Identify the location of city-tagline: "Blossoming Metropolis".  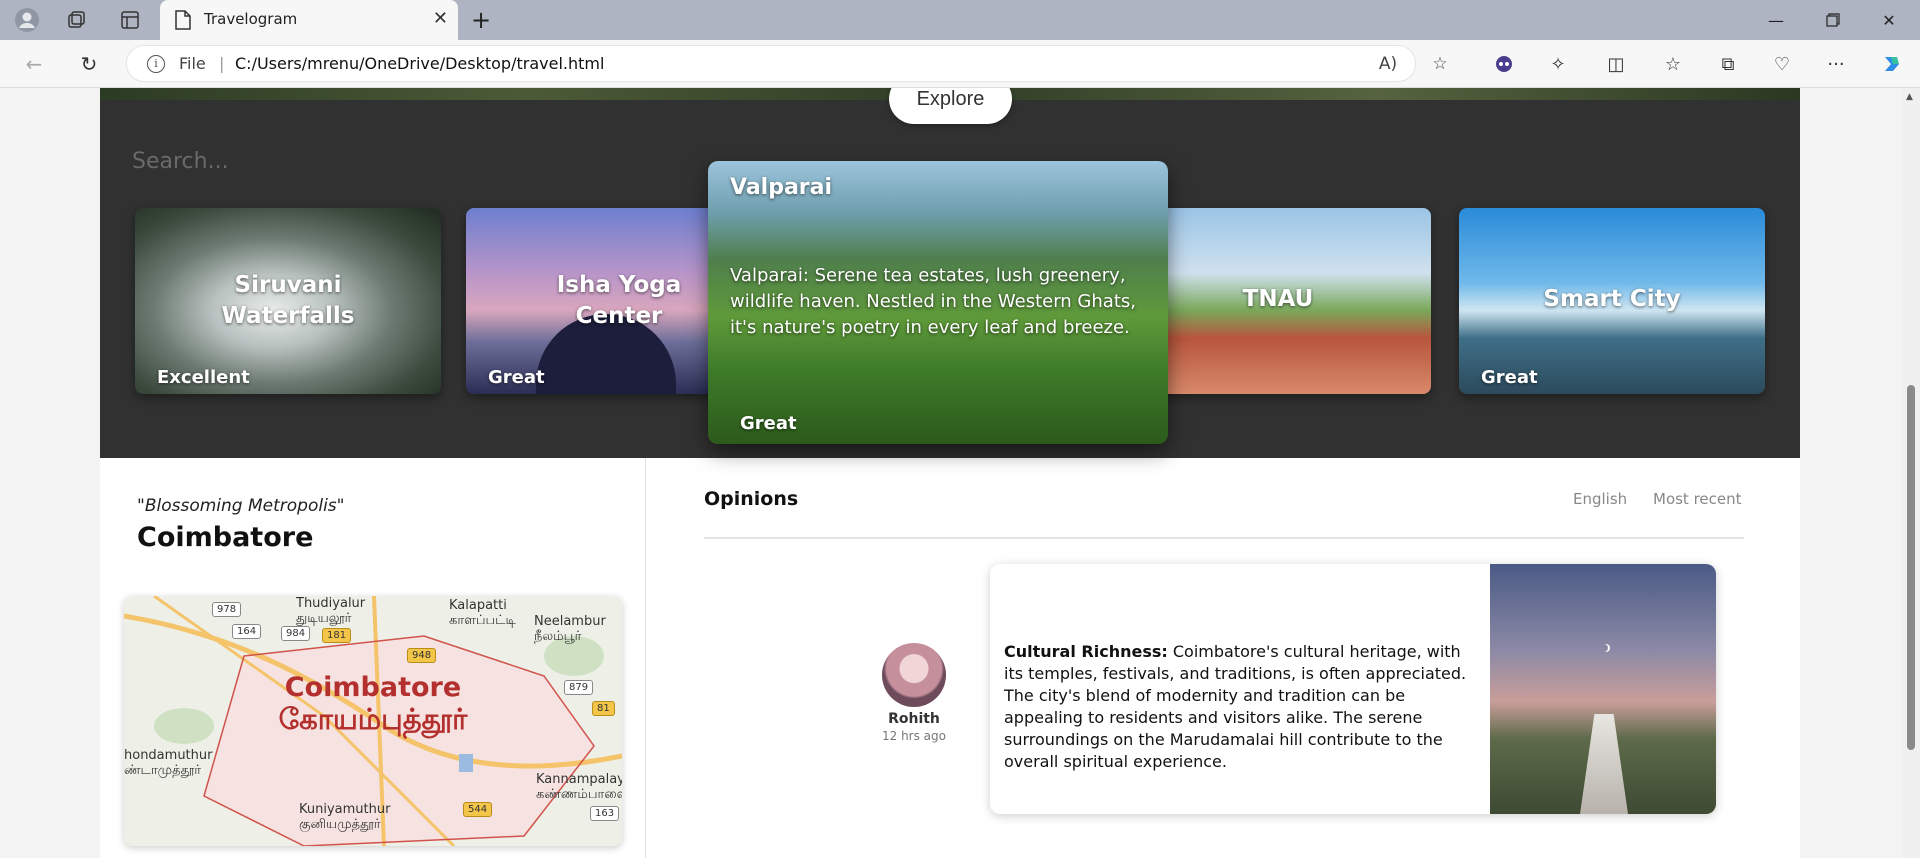
(241, 506).